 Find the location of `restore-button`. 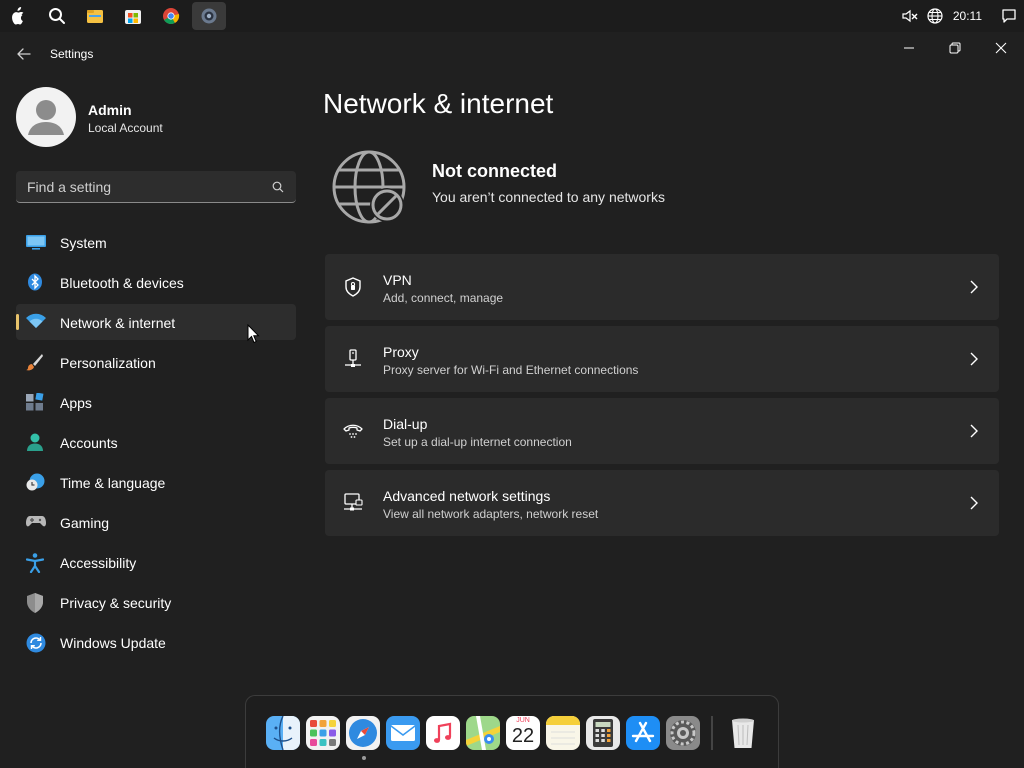

restore-button is located at coordinates (955, 48).